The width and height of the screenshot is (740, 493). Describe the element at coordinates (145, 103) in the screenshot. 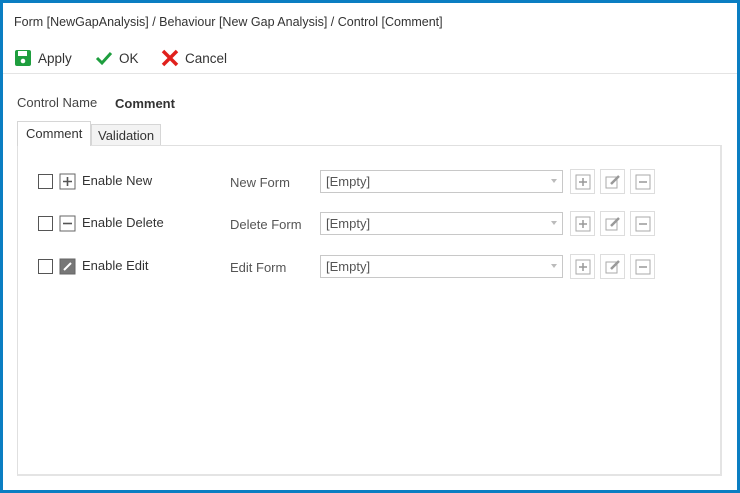

I see `control-name-value: Comment` at that location.